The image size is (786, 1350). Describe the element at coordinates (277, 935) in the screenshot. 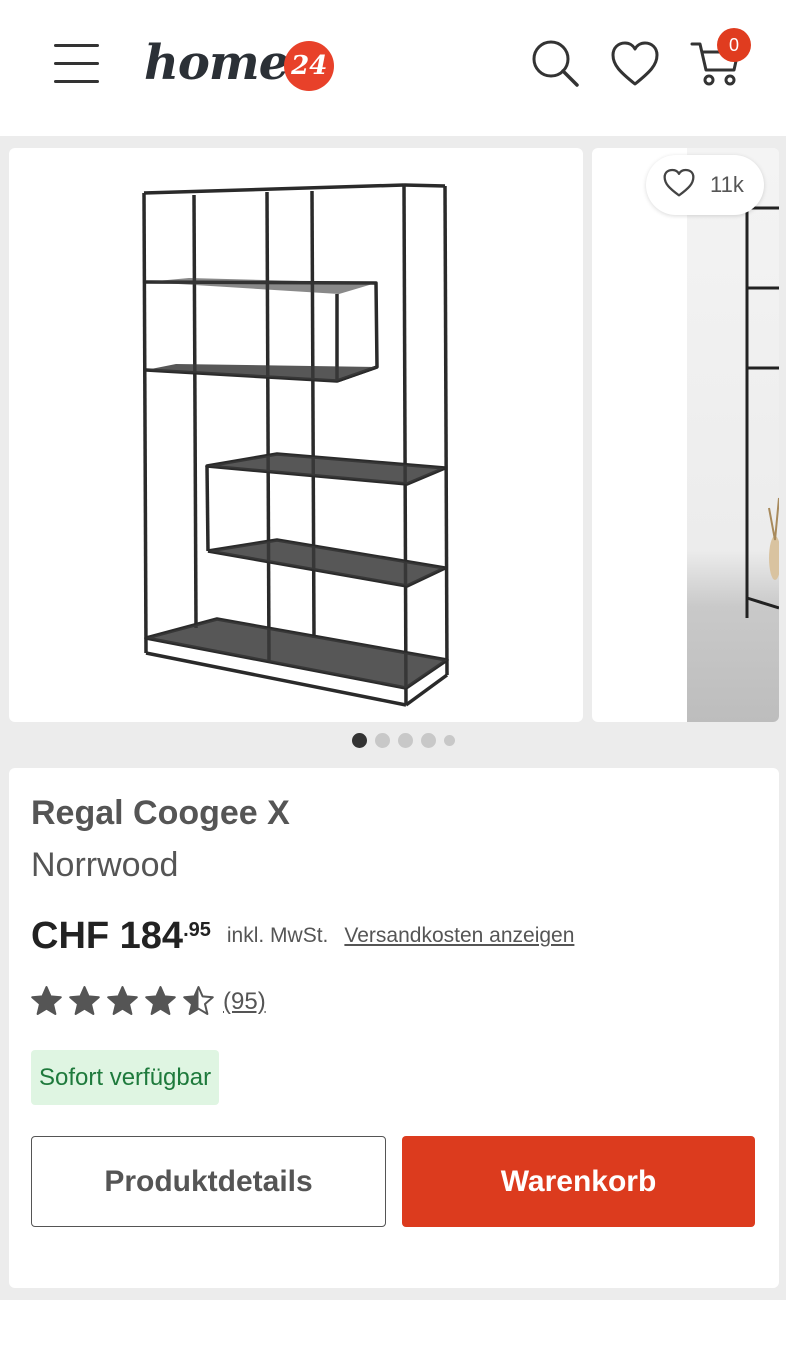

I see `tax-note: inkl. MwSt.` at that location.